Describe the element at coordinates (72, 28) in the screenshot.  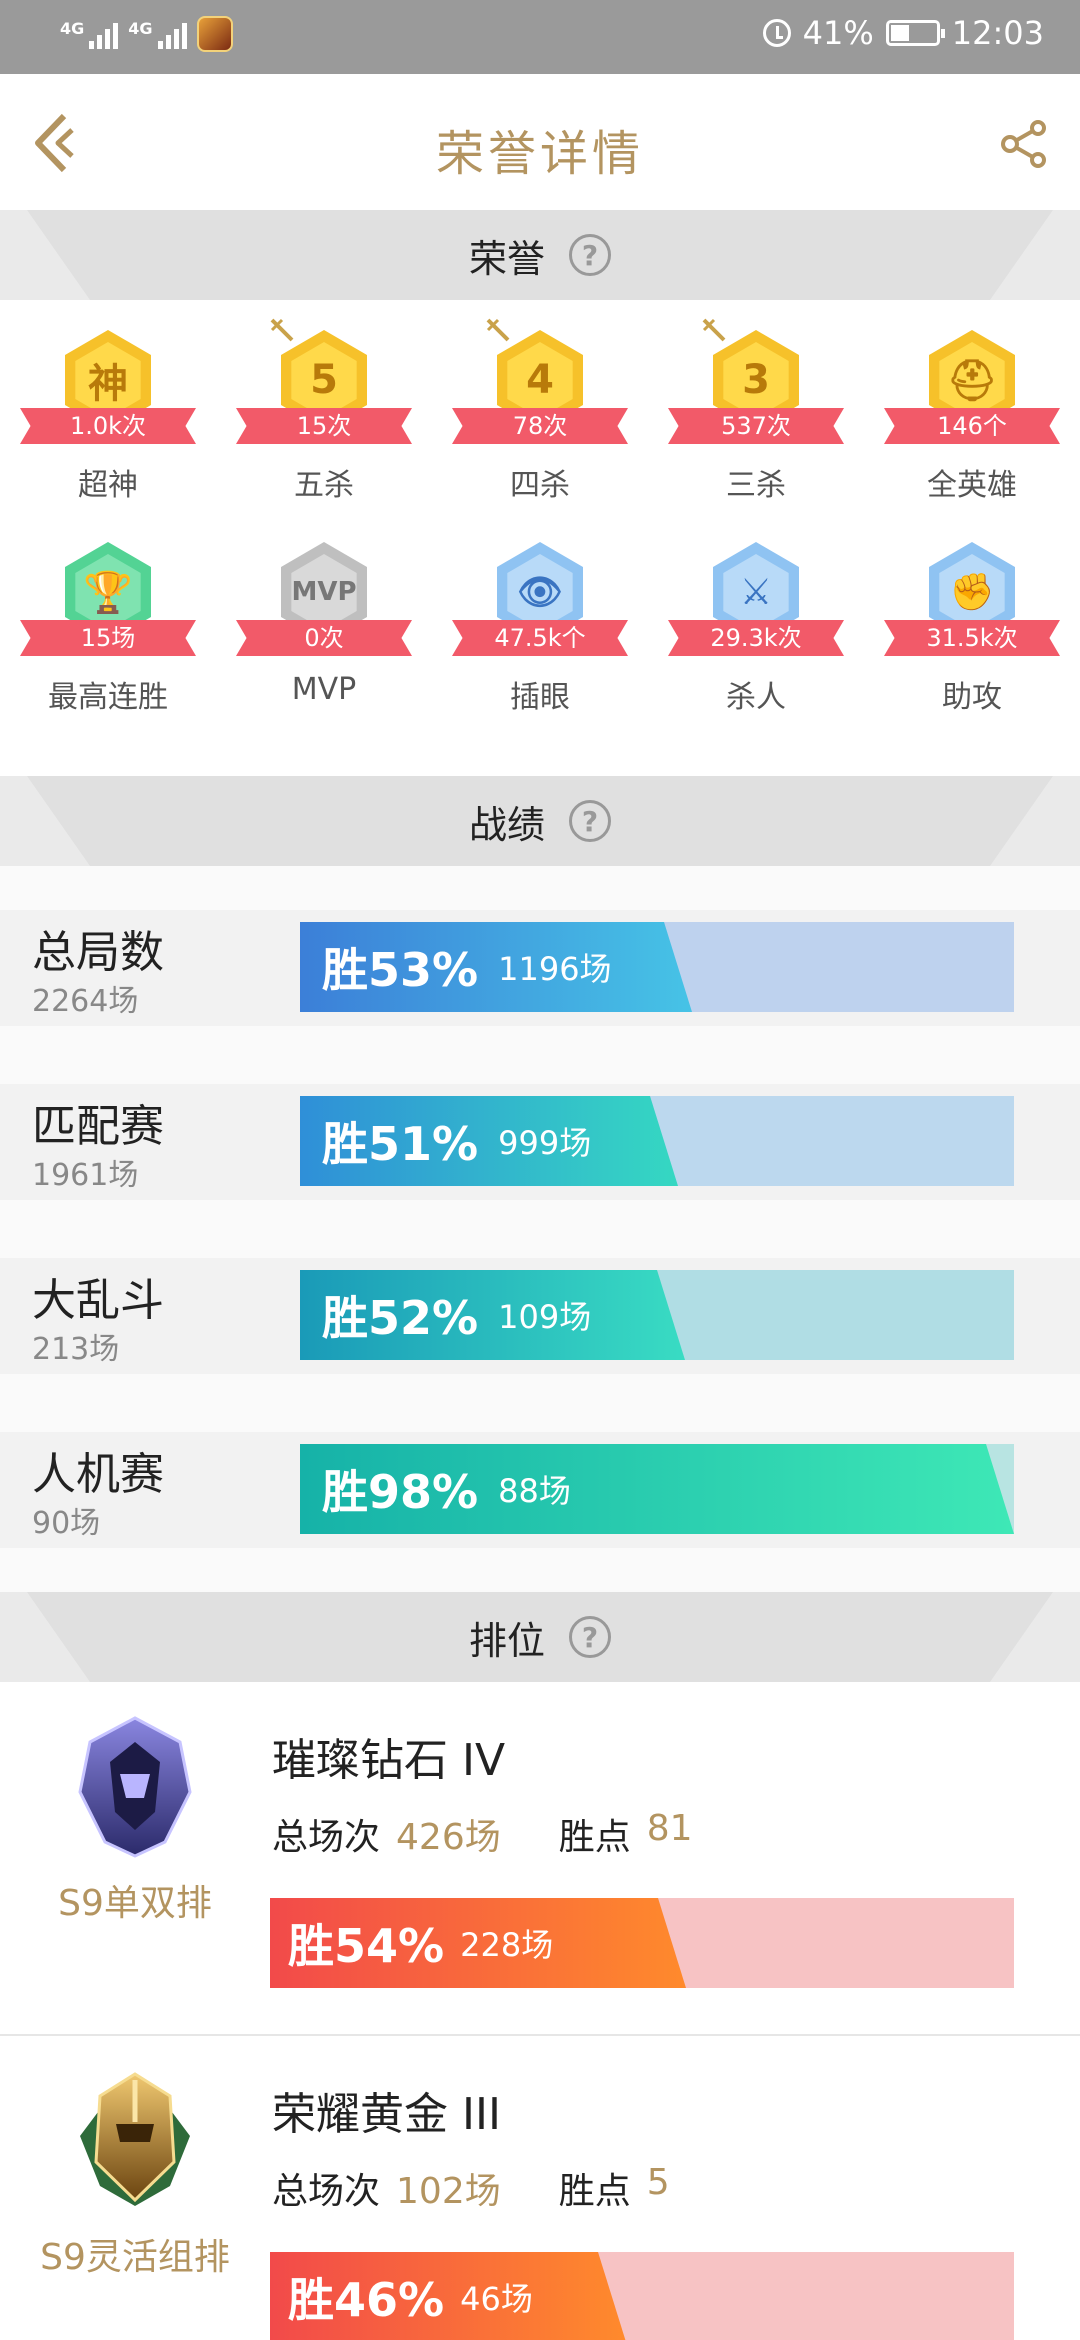
I see `network-type-1: 4G` at that location.